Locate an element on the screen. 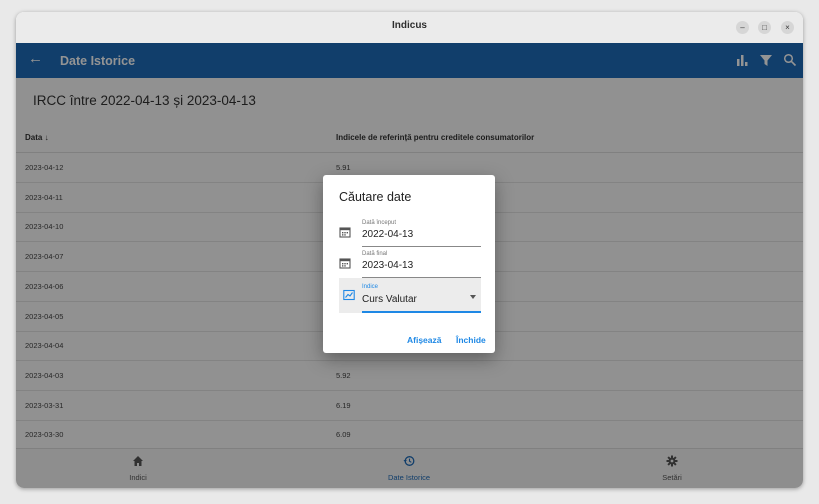 This screenshot has width=819, height=504. close-button: Închide is located at coordinates (471, 340).